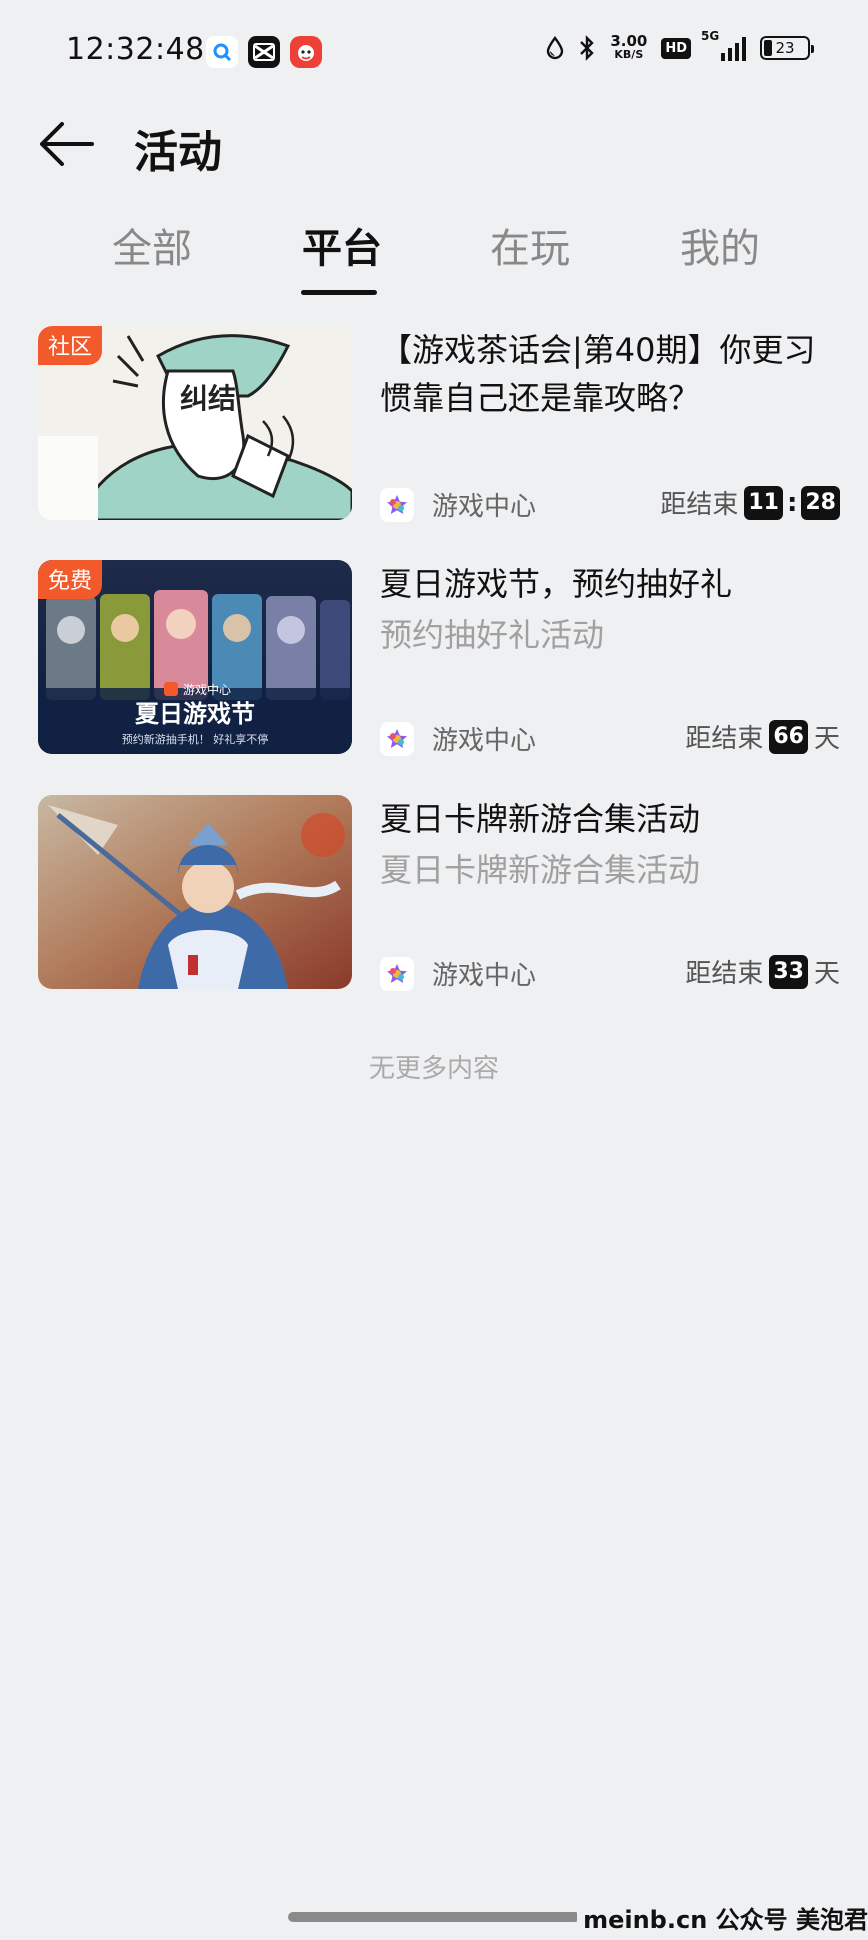  I want to click on speed-unit: KB/S, so click(629, 54).